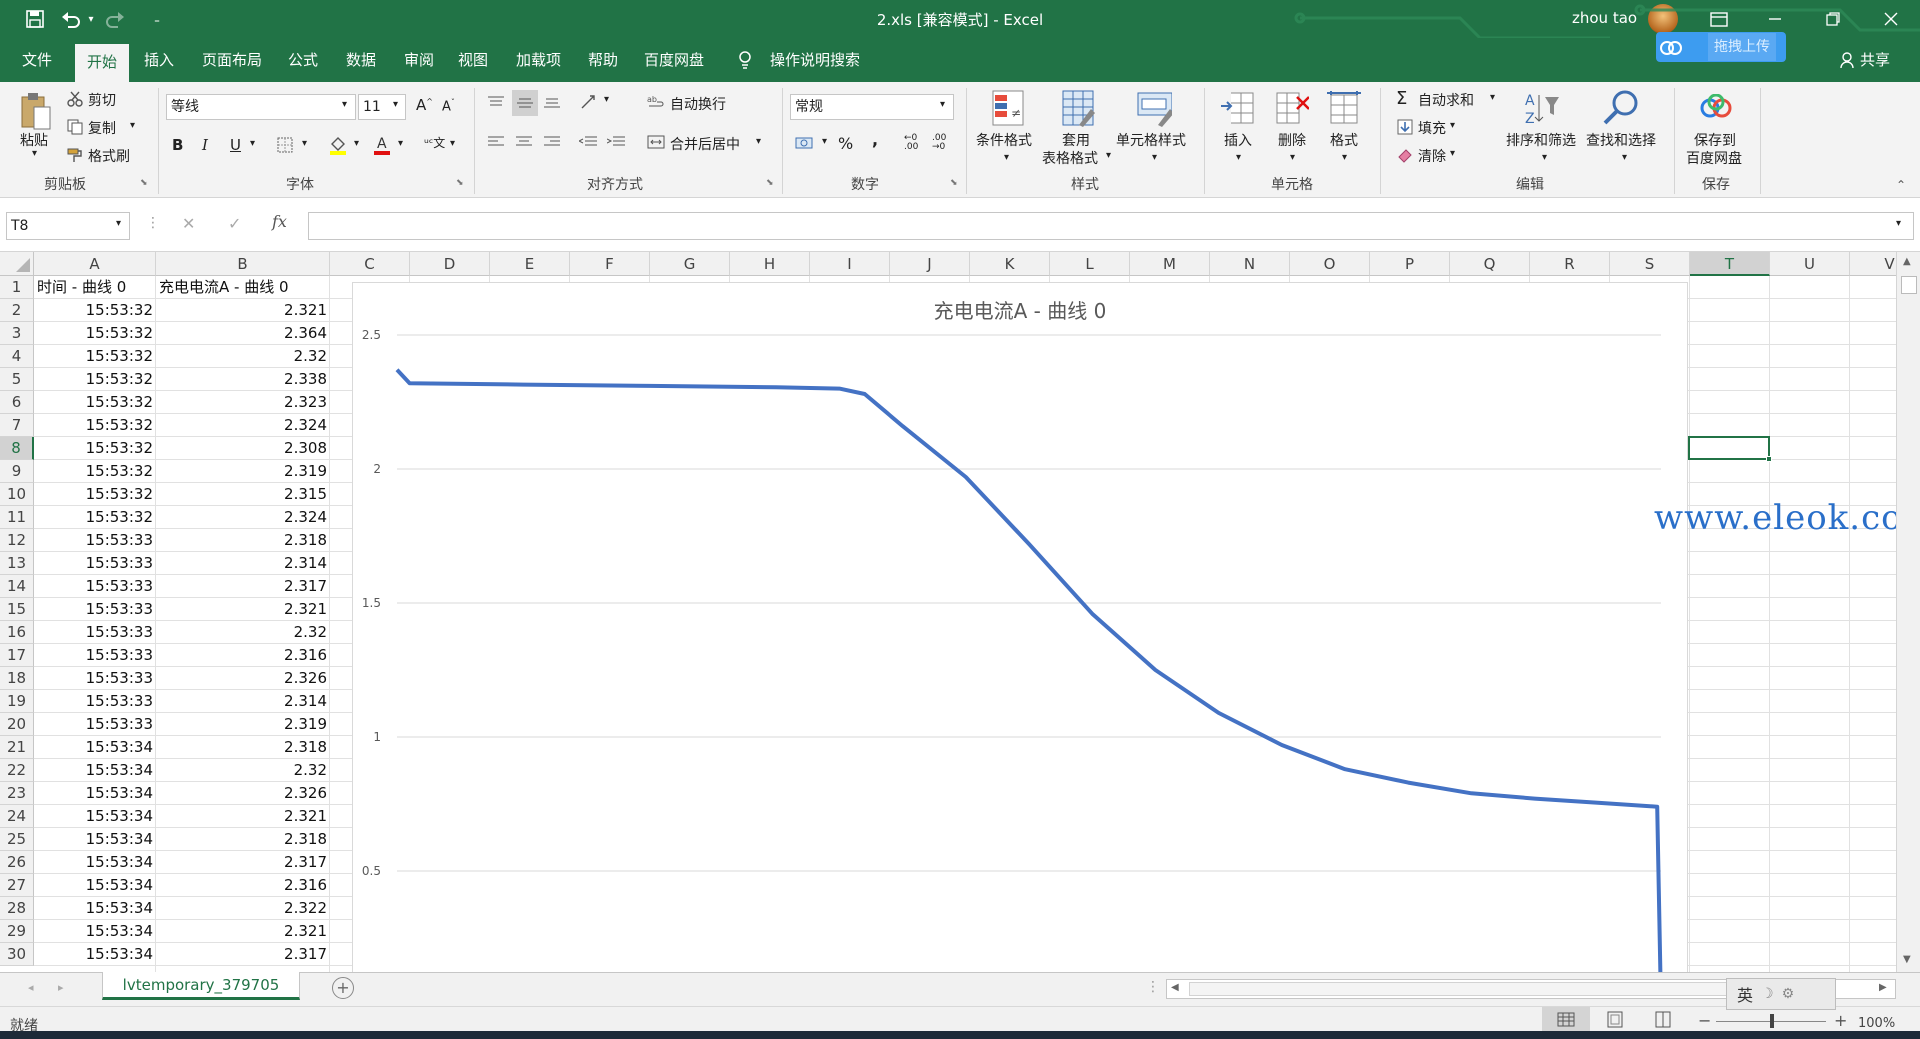 Image resolution: width=1920 pixels, height=1039 pixels. Describe the element at coordinates (159, 60) in the screenshot. I see `tab-insert: 插入` at that location.